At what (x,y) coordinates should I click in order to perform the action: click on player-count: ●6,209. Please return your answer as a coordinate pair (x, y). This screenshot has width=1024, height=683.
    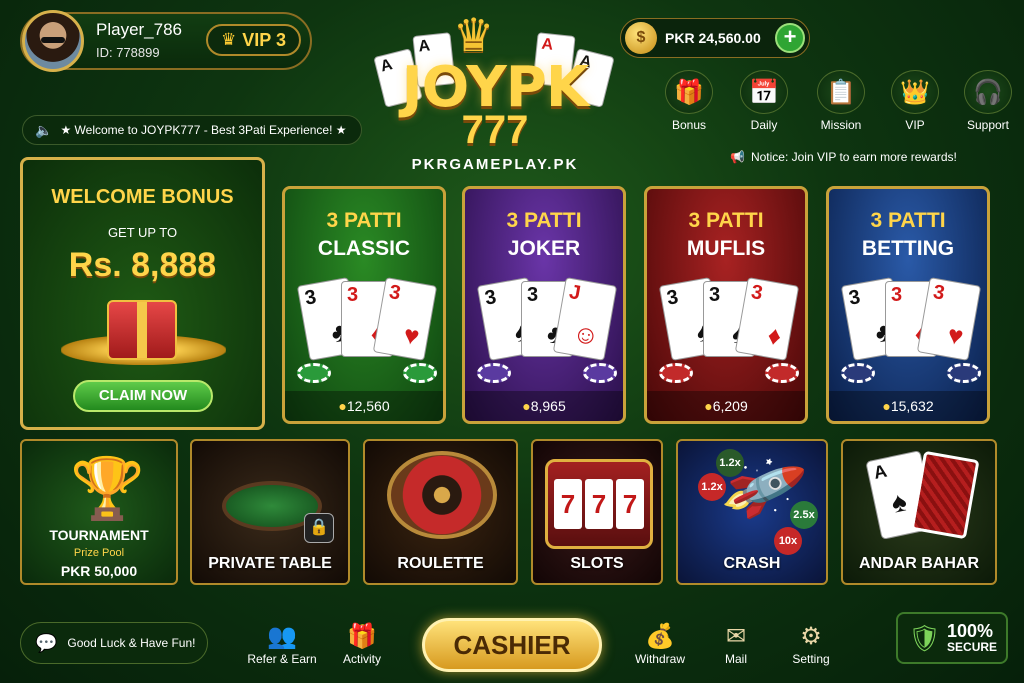
    Looking at the image, I should click on (726, 406).